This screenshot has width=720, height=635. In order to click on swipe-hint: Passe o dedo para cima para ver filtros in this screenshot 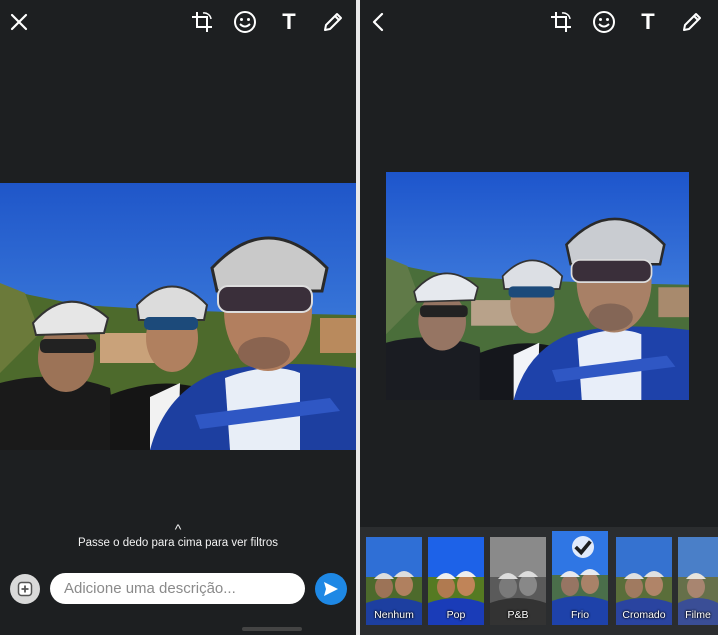, I will do `click(178, 543)`.